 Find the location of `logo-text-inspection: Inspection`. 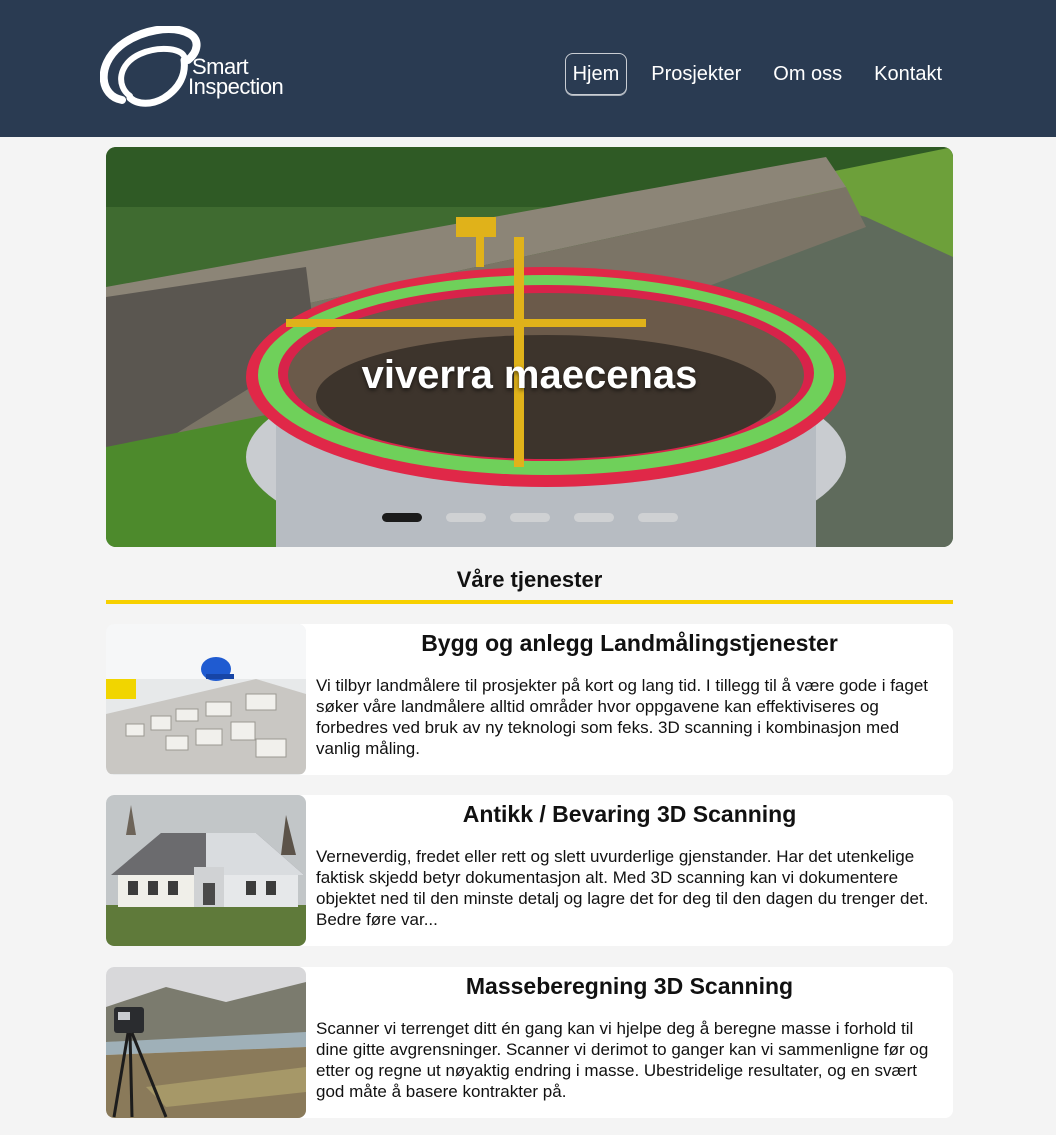

logo-text-inspection: Inspection is located at coordinates (236, 86).